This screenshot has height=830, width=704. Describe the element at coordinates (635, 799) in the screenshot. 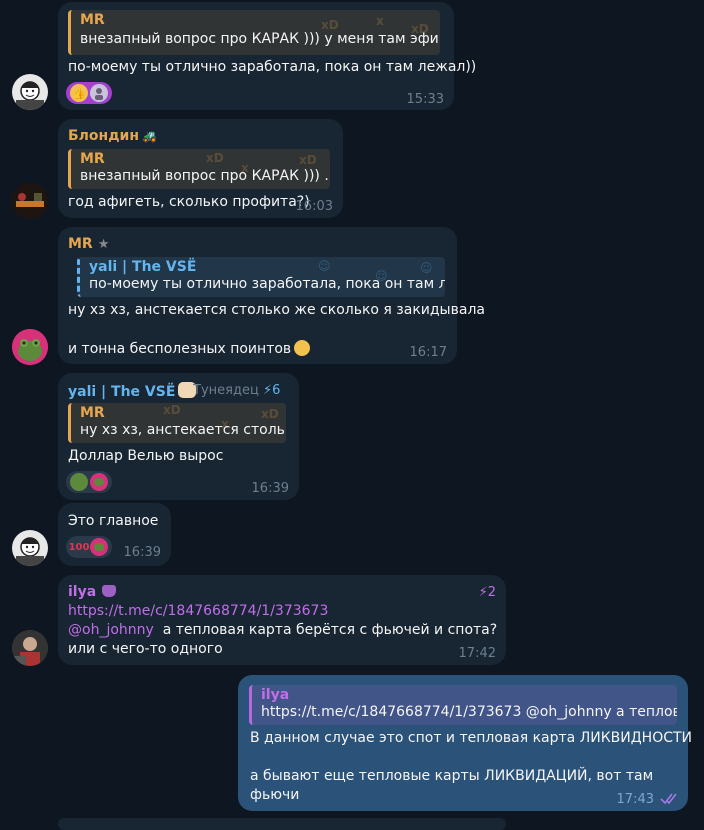

I see `message-time: 17:43` at that location.